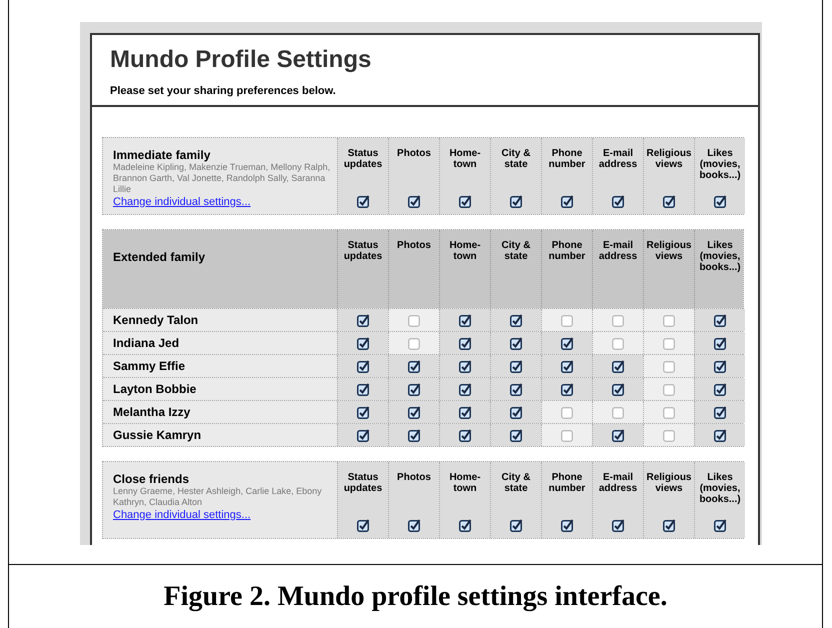  I want to click on page-title: Mundo Profile Settings, so click(241, 60).